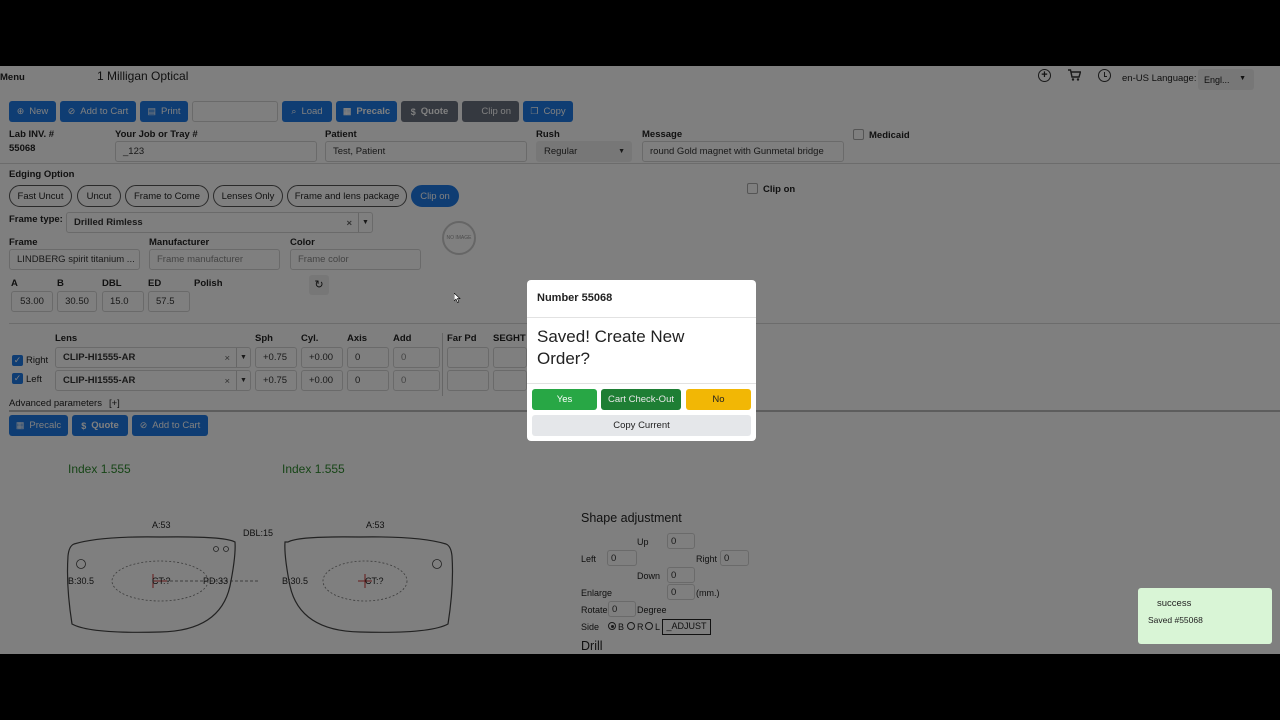 The image size is (1280, 720). What do you see at coordinates (611, 347) in the screenshot?
I see `modal-message: Saved! Create New Order?` at bounding box center [611, 347].